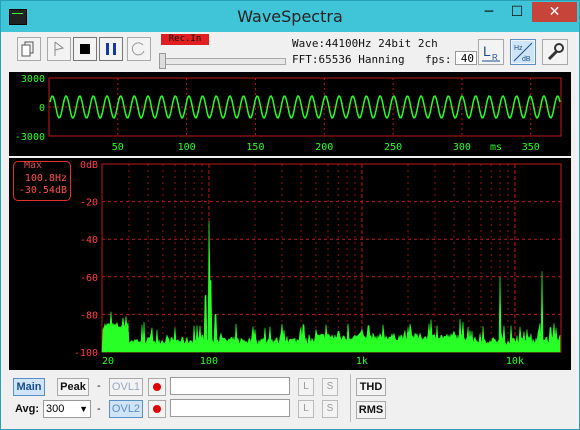  Describe the element at coordinates (89, 240) in the screenshot. I see `spectrum-y-tick-label: -40` at that location.